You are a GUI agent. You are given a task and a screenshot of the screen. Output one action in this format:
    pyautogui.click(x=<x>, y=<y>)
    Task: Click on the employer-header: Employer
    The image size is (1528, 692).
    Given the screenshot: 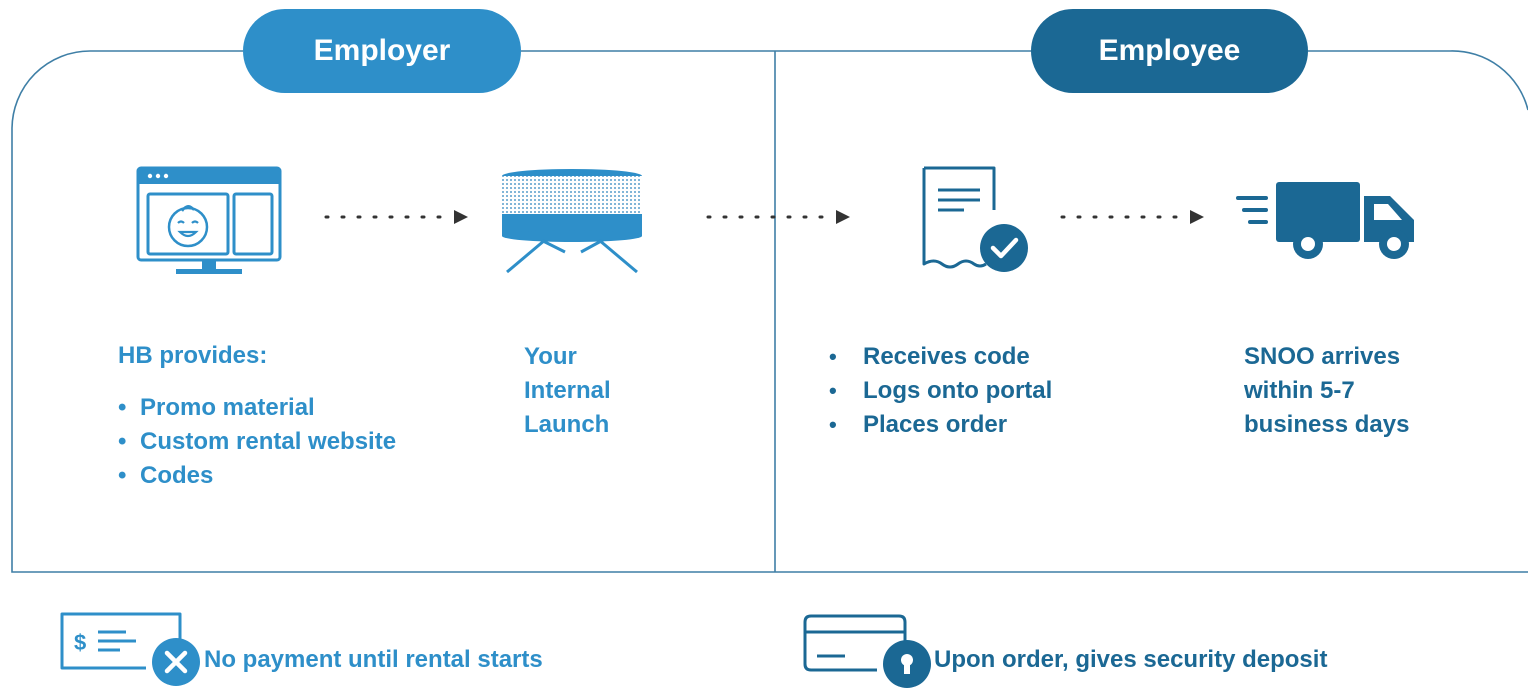 What is the action you would take?
    pyautogui.click(x=382, y=51)
    